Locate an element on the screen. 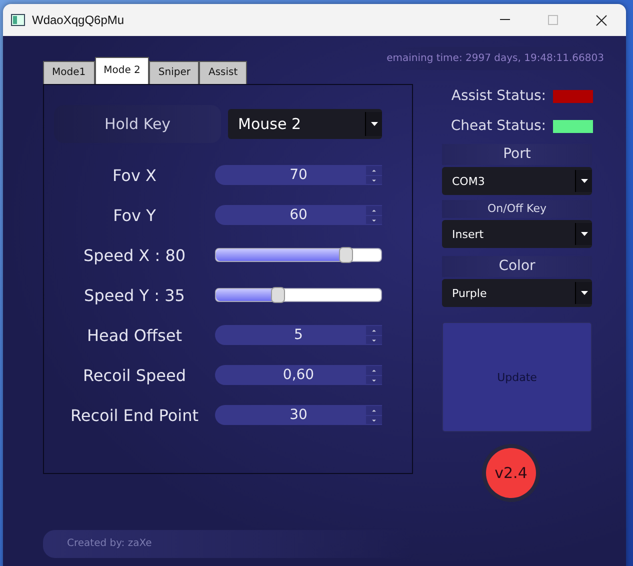  field-label: On/Off Key is located at coordinates (517, 209).